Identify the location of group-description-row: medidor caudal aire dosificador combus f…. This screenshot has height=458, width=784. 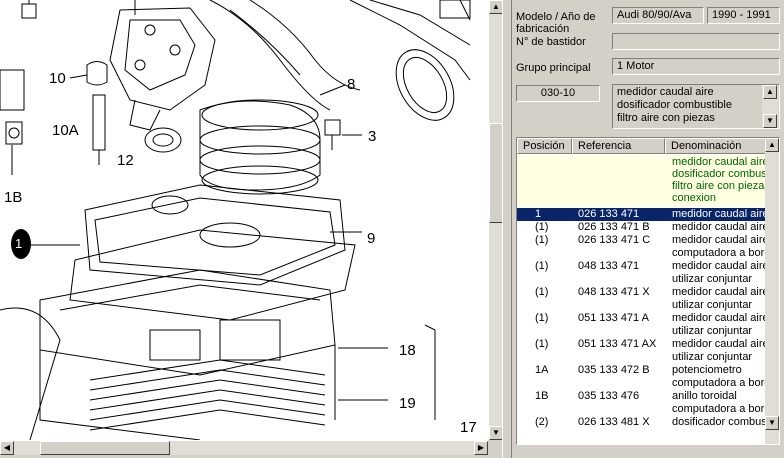
(643, 181).